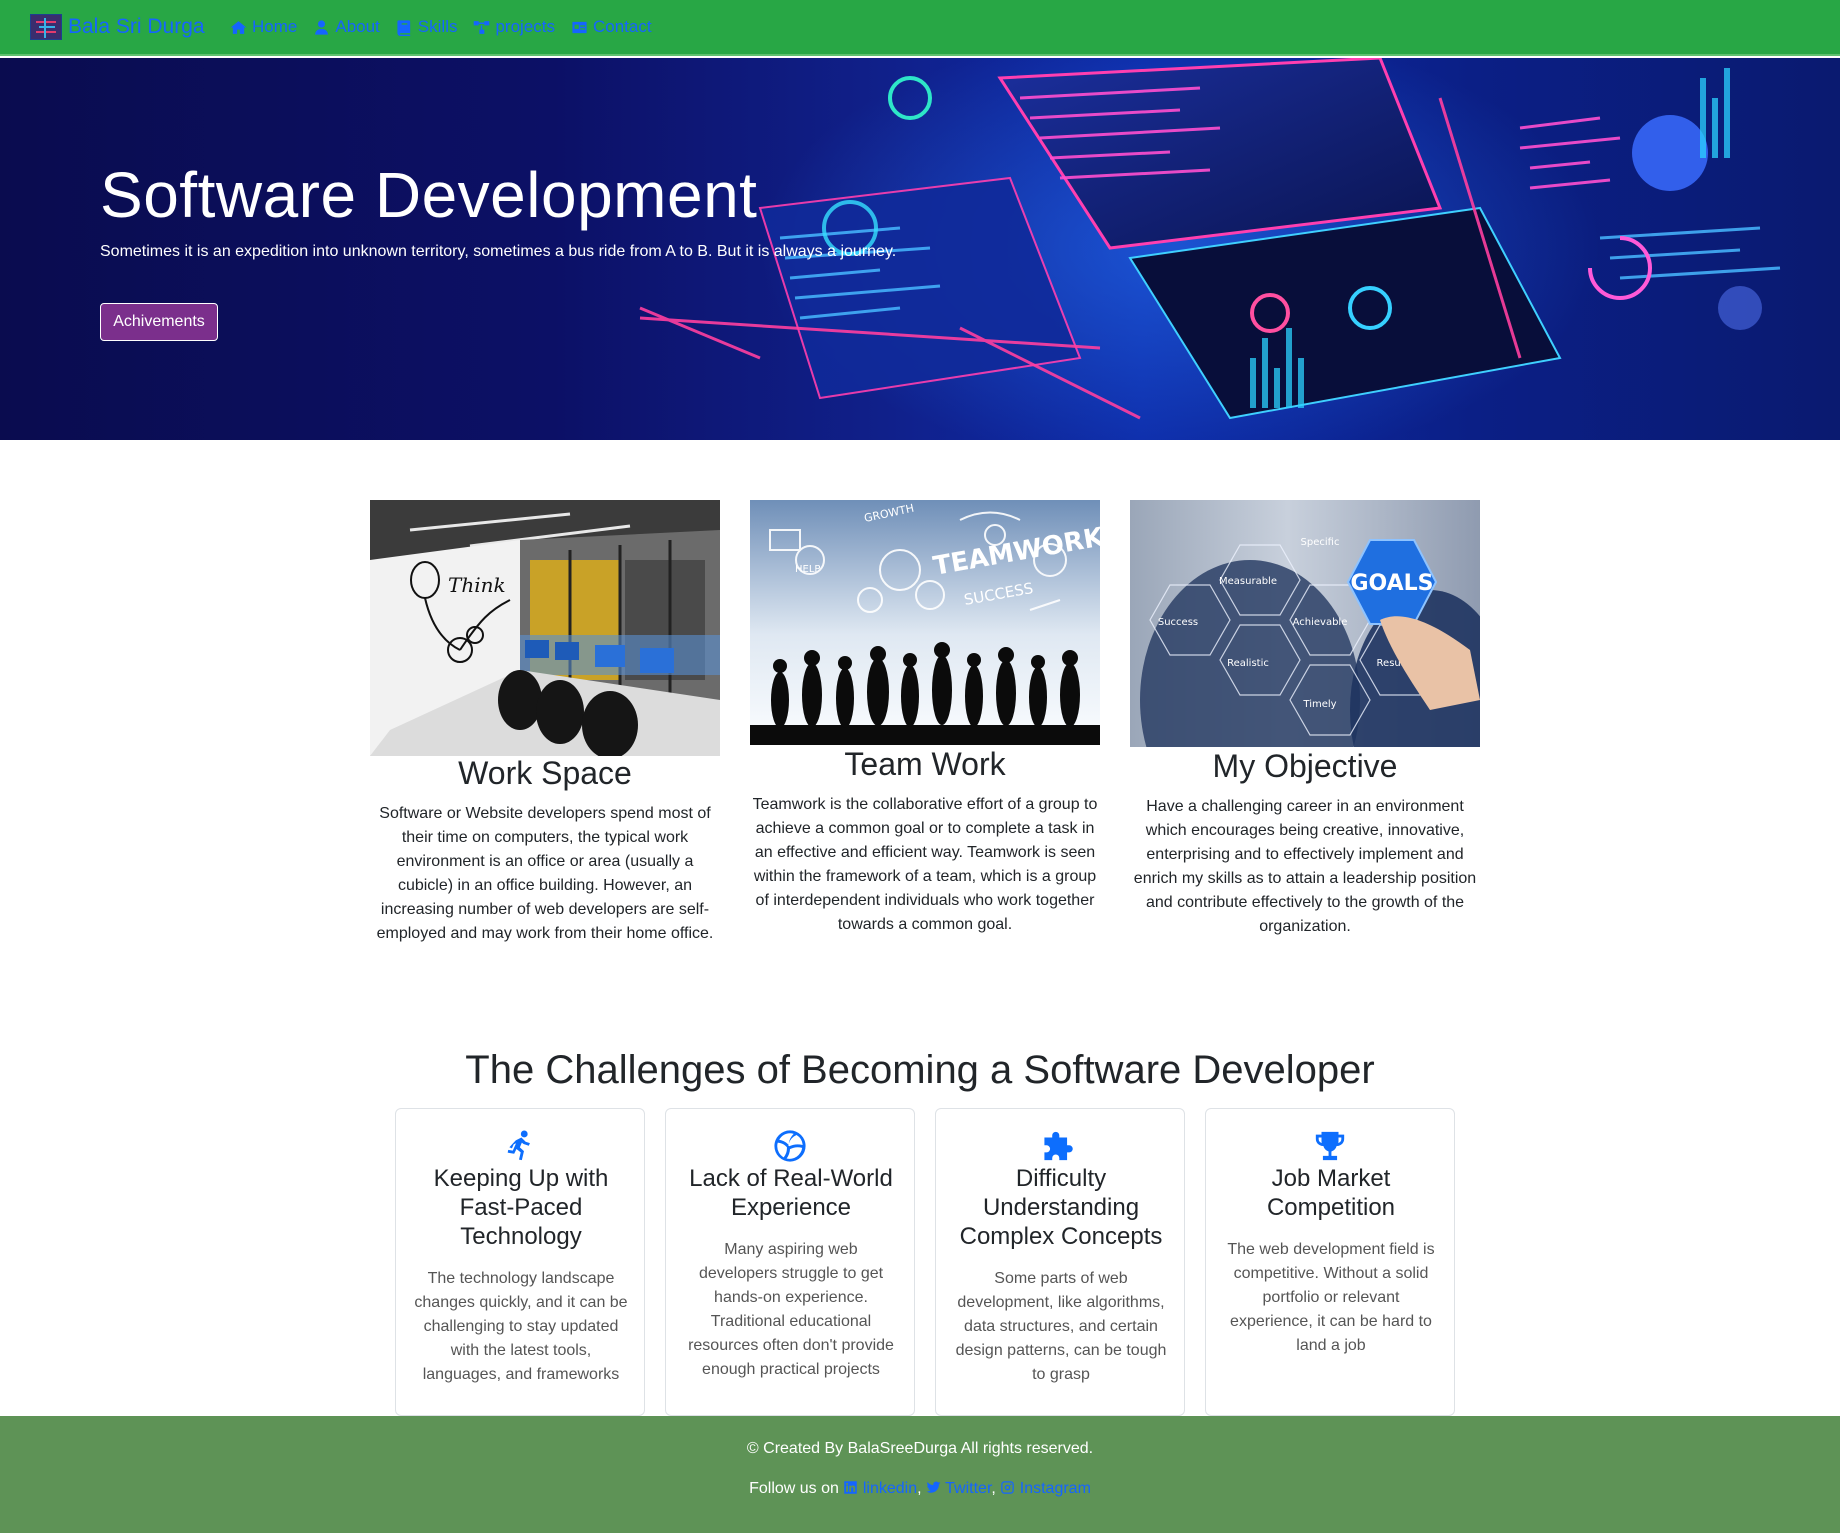 The image size is (1840, 1533). Describe the element at coordinates (925, 622) in the screenshot. I see `team-work-image: TEAMWORK SUCCESS GROWTH HELP` at that location.